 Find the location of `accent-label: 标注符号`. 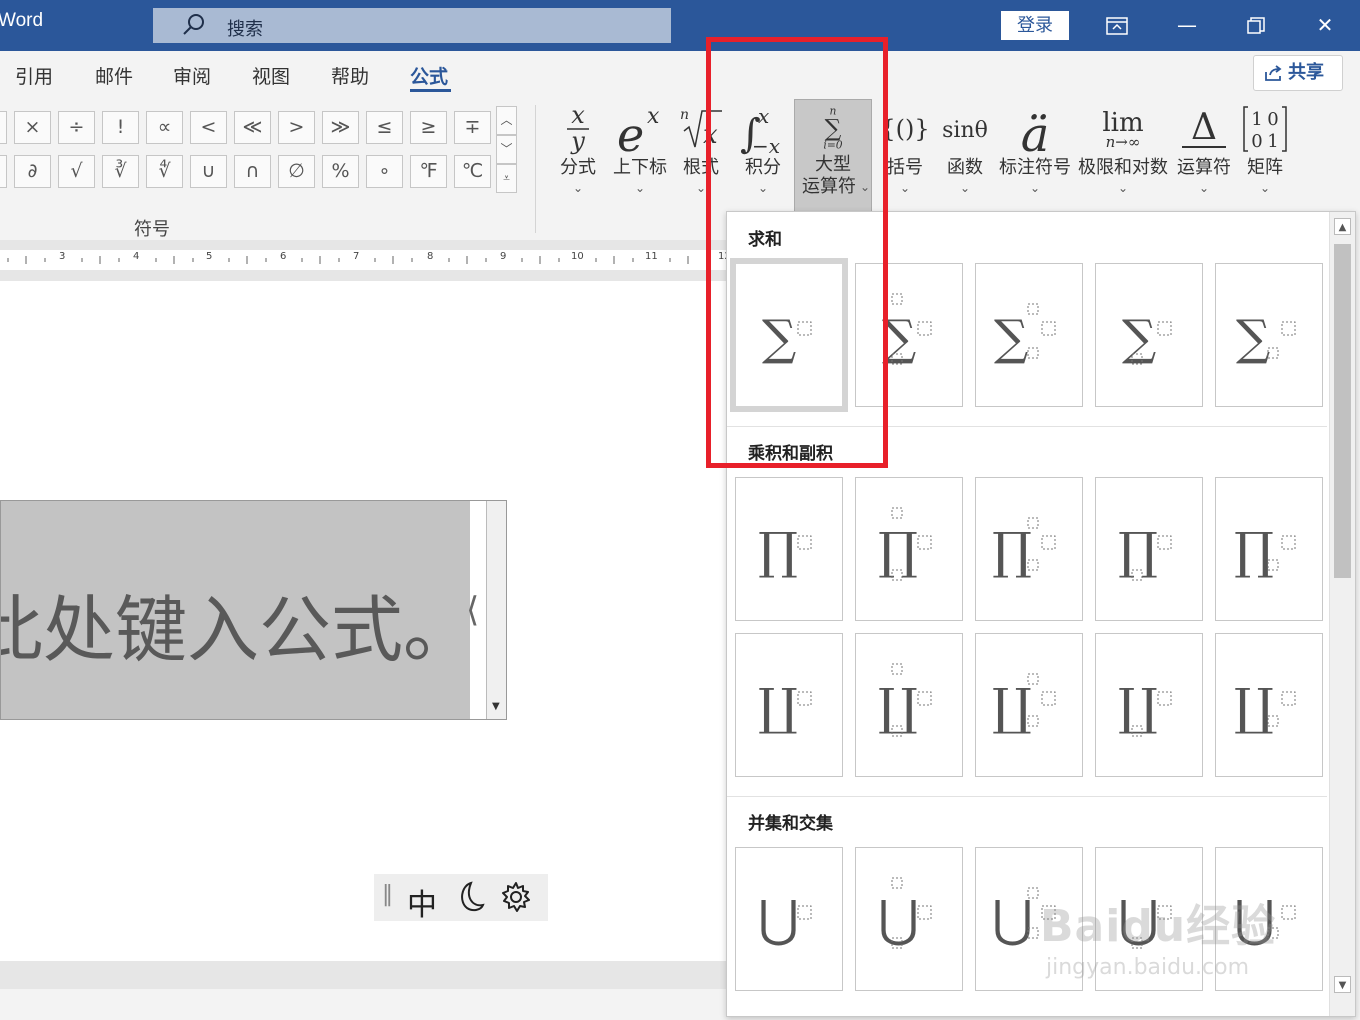

accent-label: 标注符号 is located at coordinates (1035, 167).